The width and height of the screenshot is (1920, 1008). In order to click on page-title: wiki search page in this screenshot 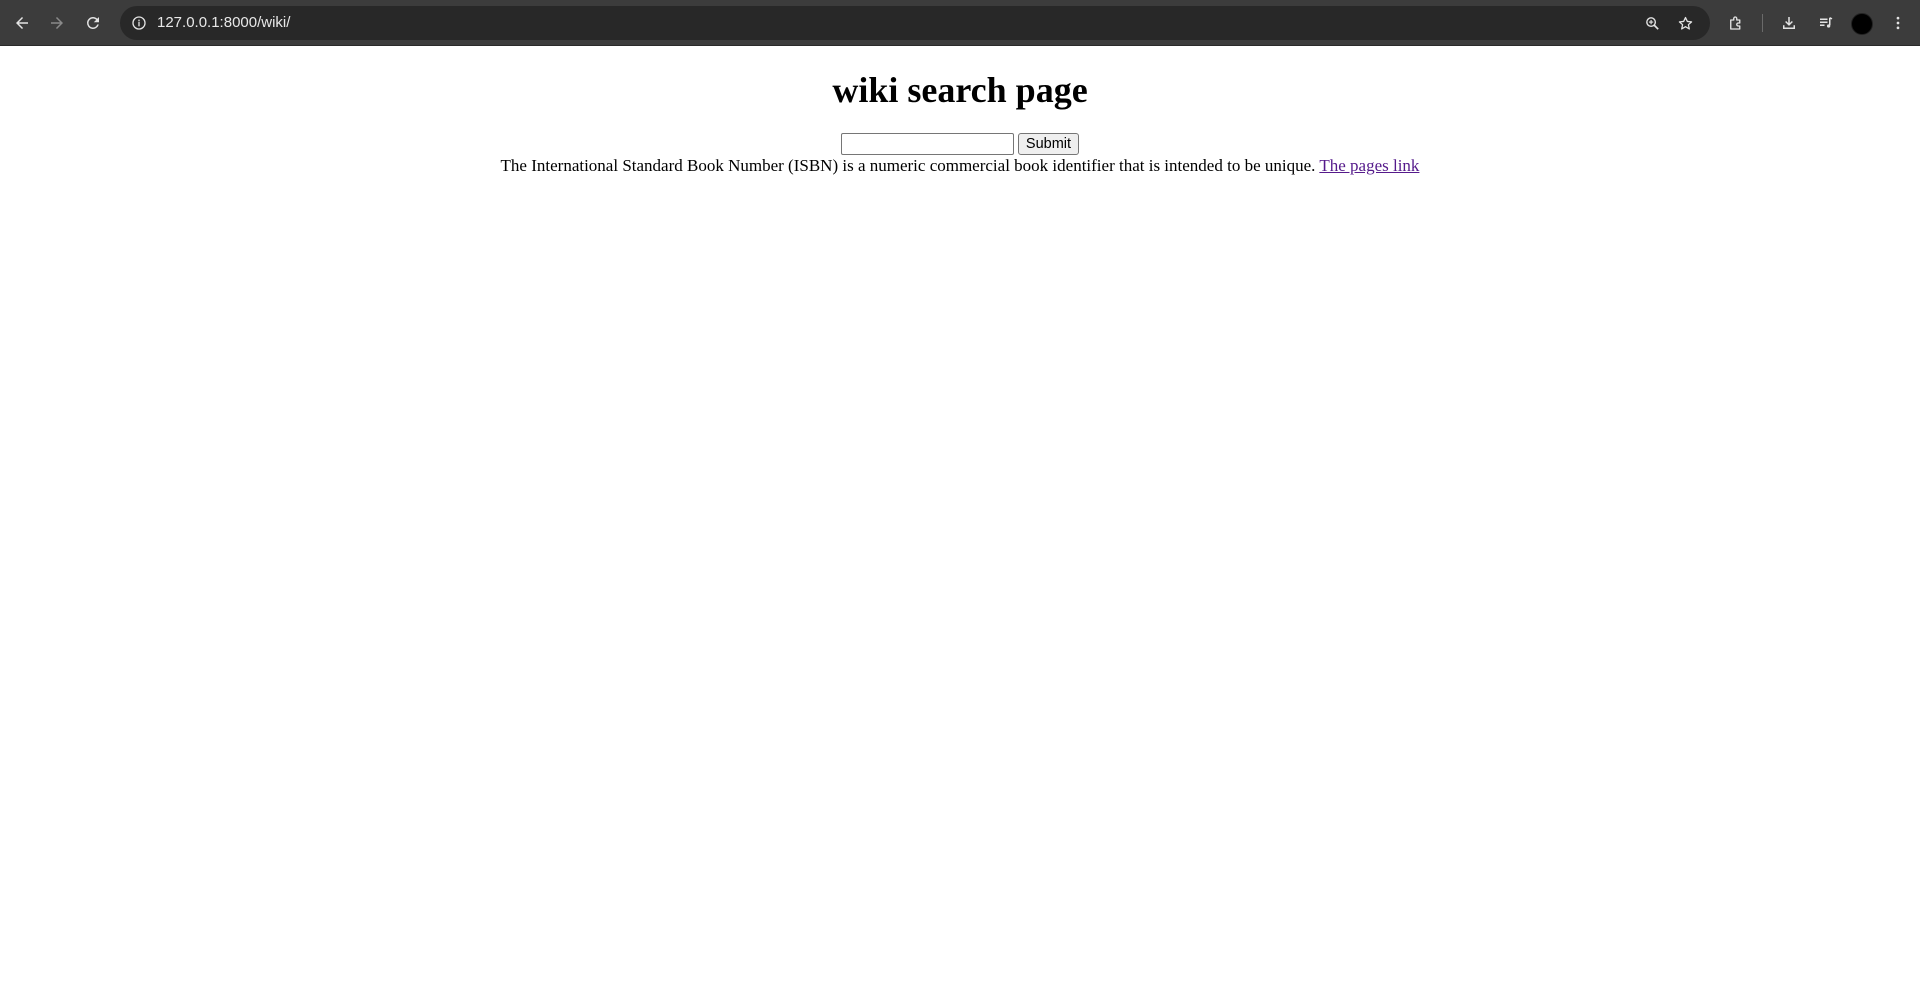, I will do `click(960, 90)`.